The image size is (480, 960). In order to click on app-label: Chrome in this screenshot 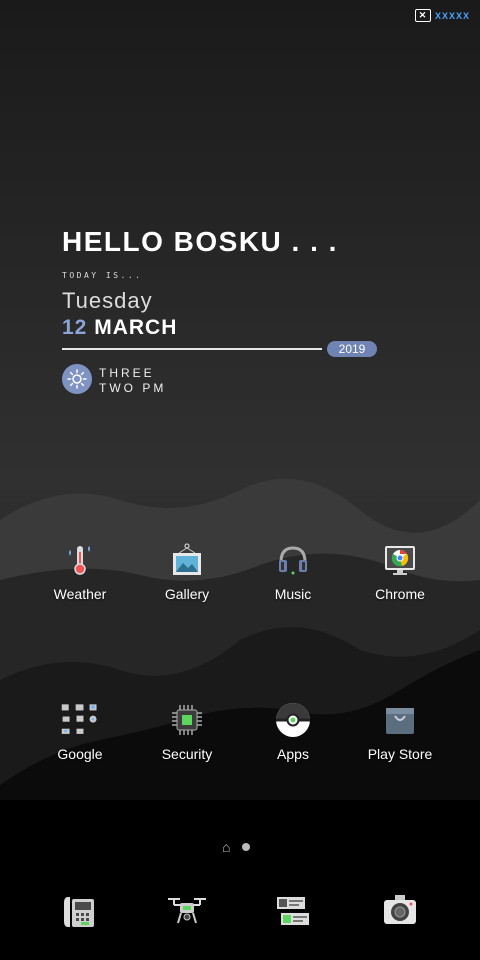, I will do `click(400, 594)`.